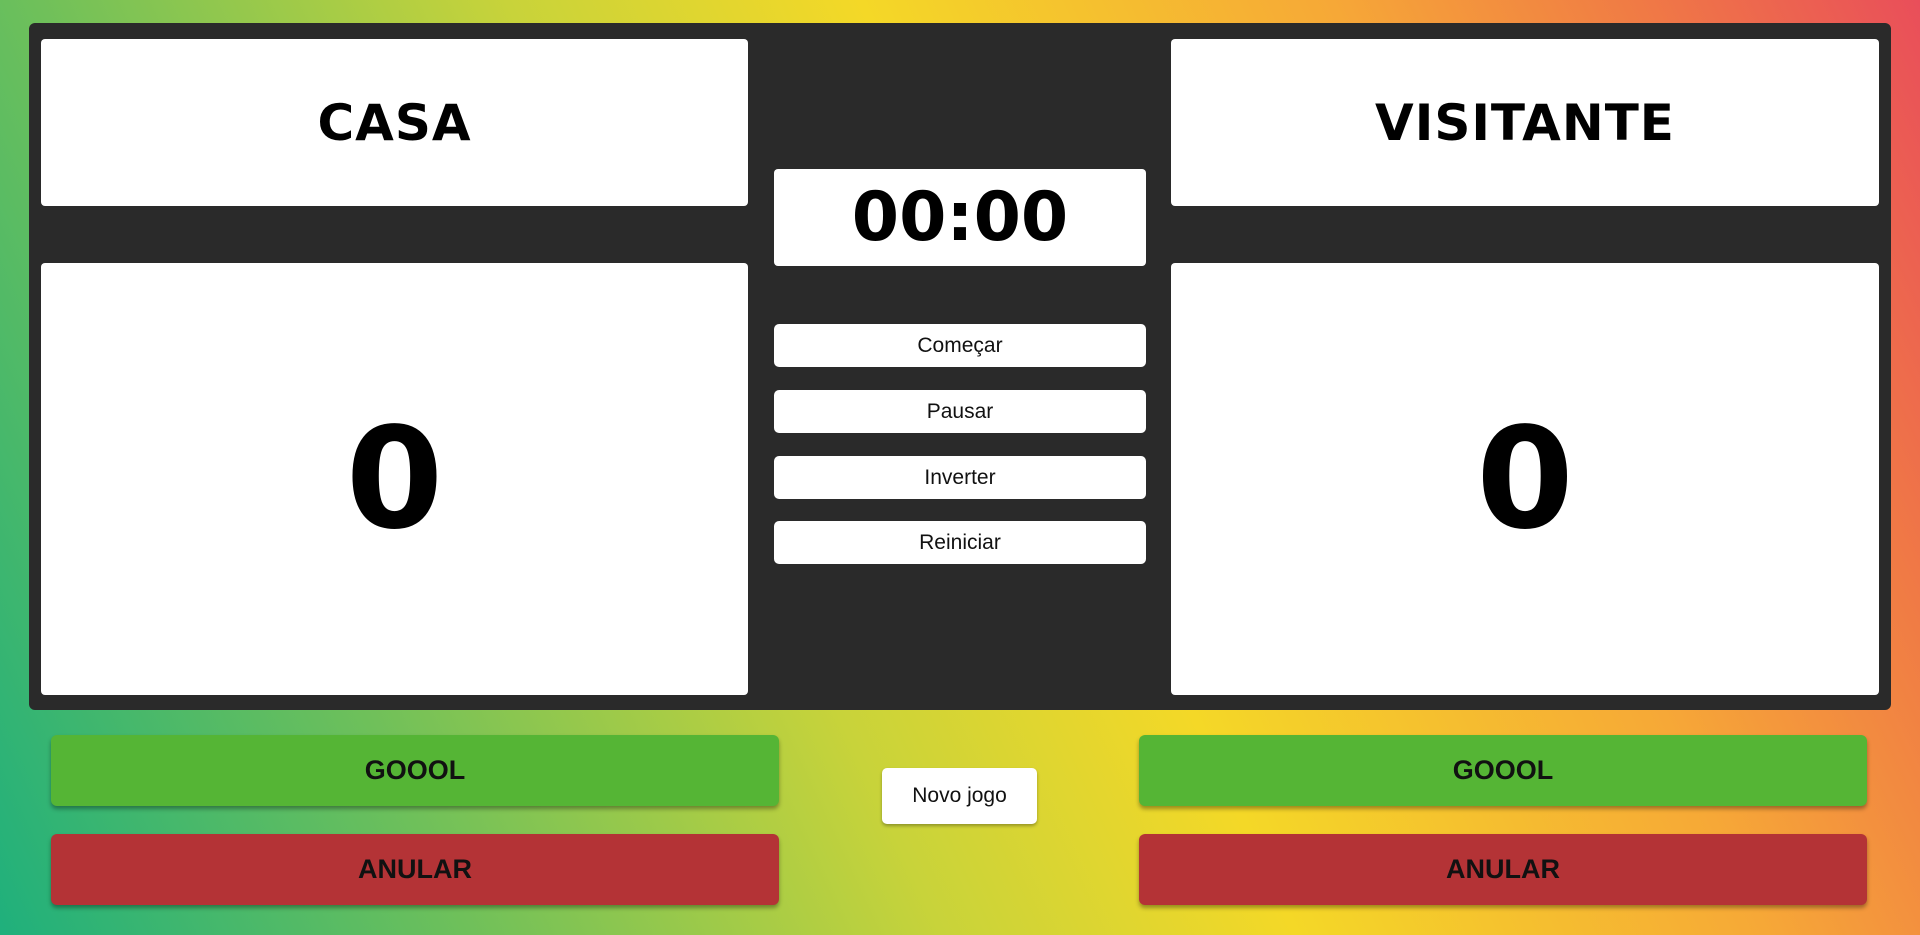  I want to click on home-team-name-panel: CASA, so click(394, 122).